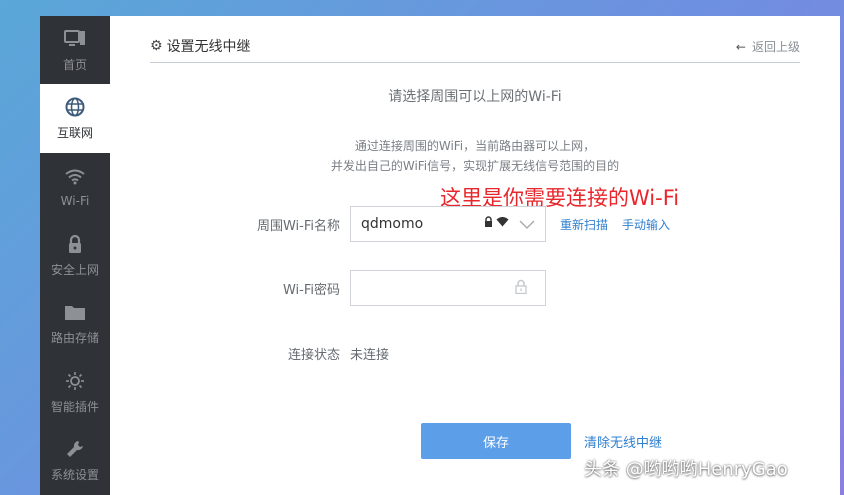 The height and width of the screenshot is (495, 844). Describe the element at coordinates (740, 46) in the screenshot. I see `arrow-left-icon: ←` at that location.